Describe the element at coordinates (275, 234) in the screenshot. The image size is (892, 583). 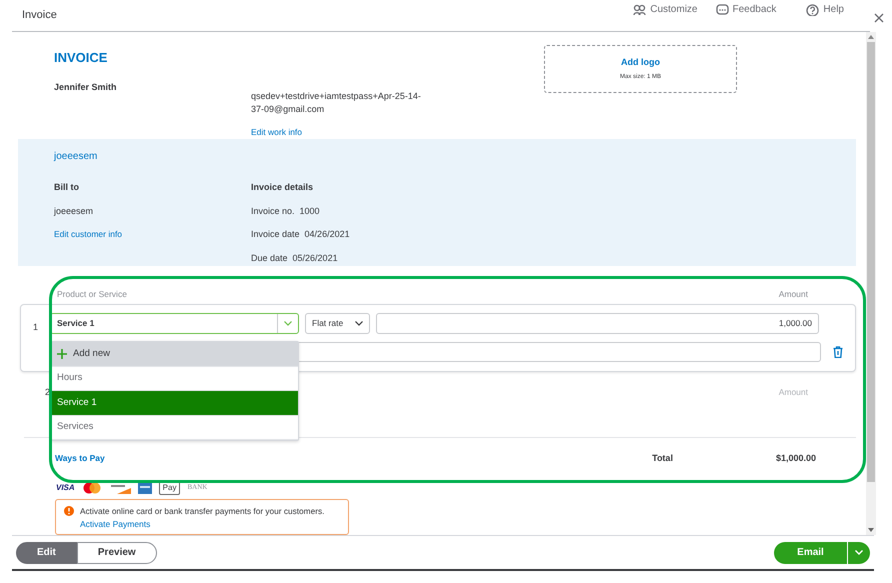
I see `detail-label: Invoice date` at that location.